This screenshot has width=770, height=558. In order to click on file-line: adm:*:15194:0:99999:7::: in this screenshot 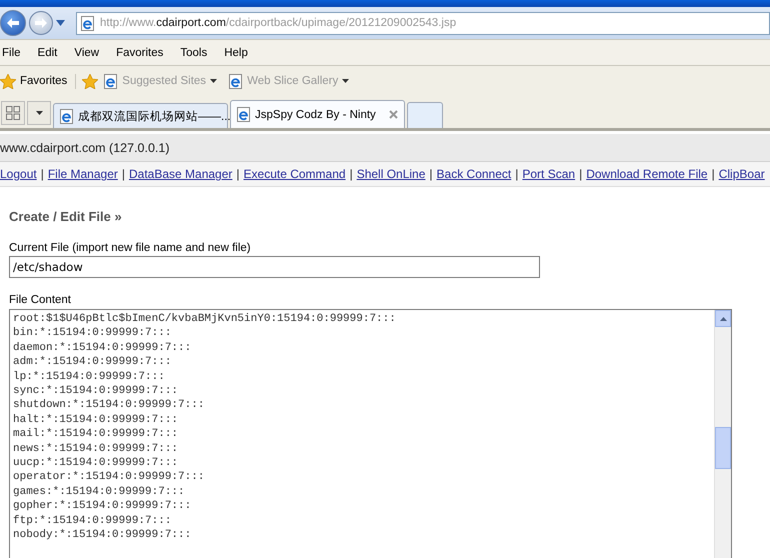, I will do `click(92, 362)`.